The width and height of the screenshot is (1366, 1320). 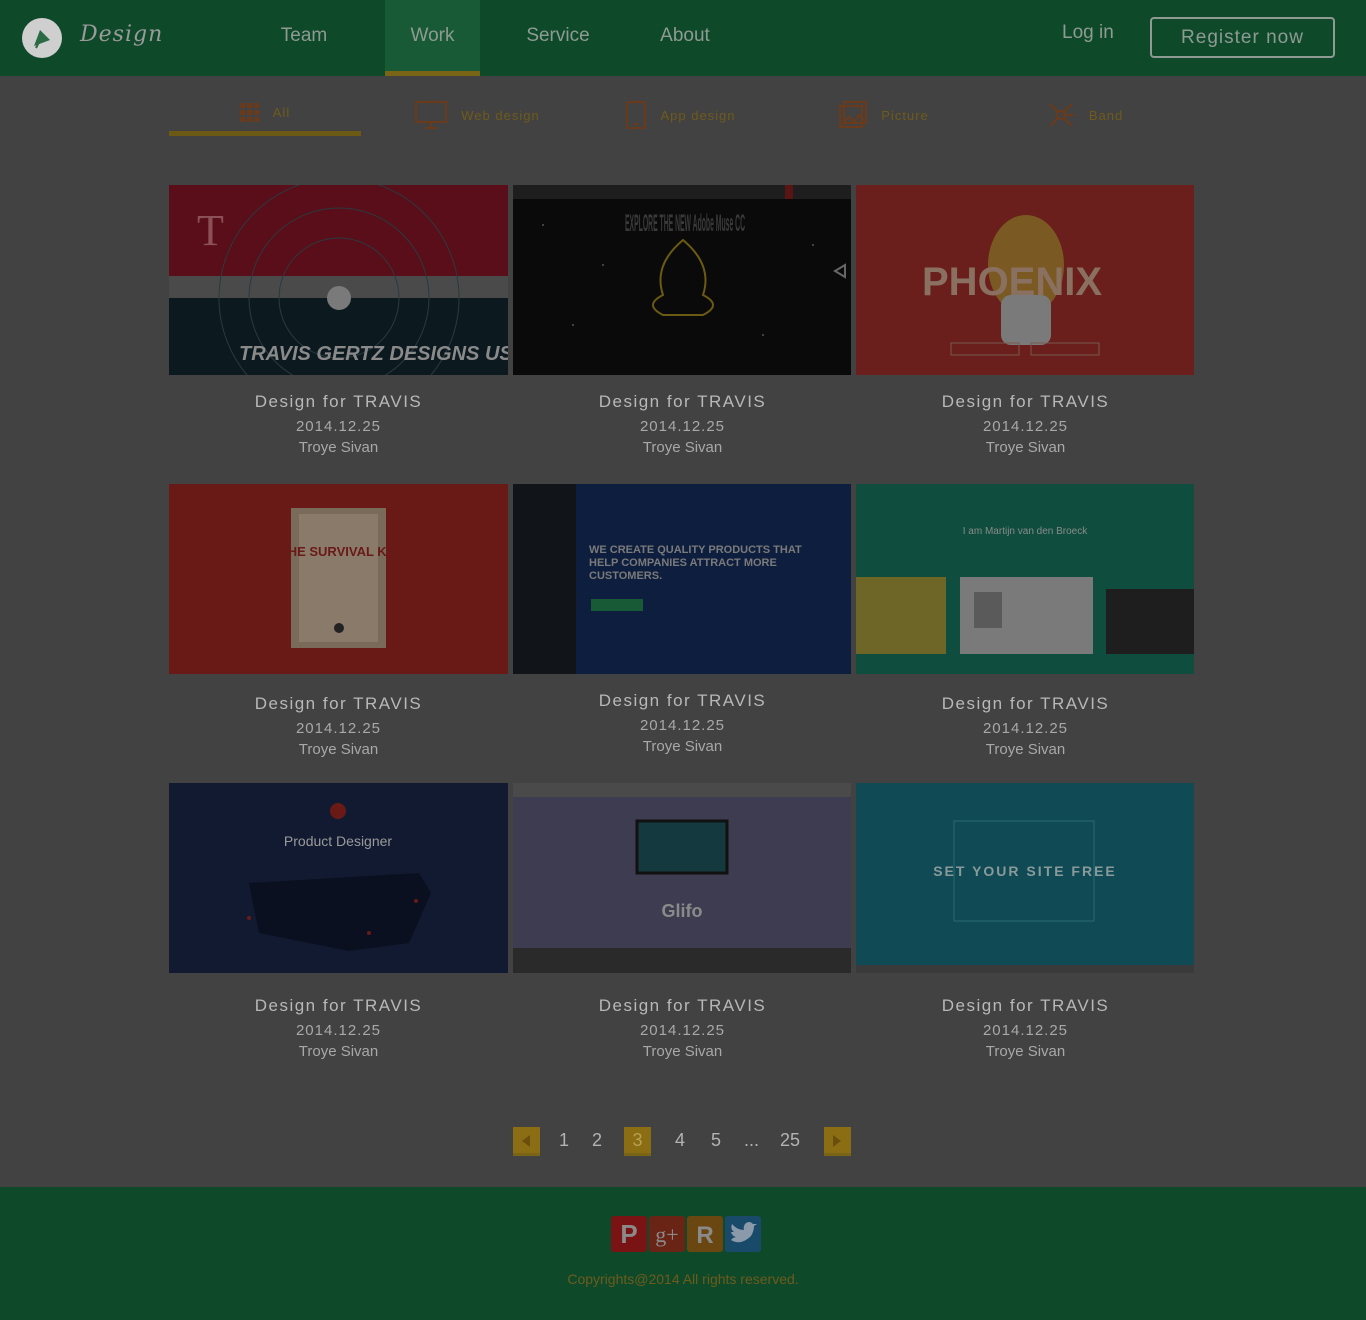 I want to click on pinterest-icon: P, so click(x=629, y=1234).